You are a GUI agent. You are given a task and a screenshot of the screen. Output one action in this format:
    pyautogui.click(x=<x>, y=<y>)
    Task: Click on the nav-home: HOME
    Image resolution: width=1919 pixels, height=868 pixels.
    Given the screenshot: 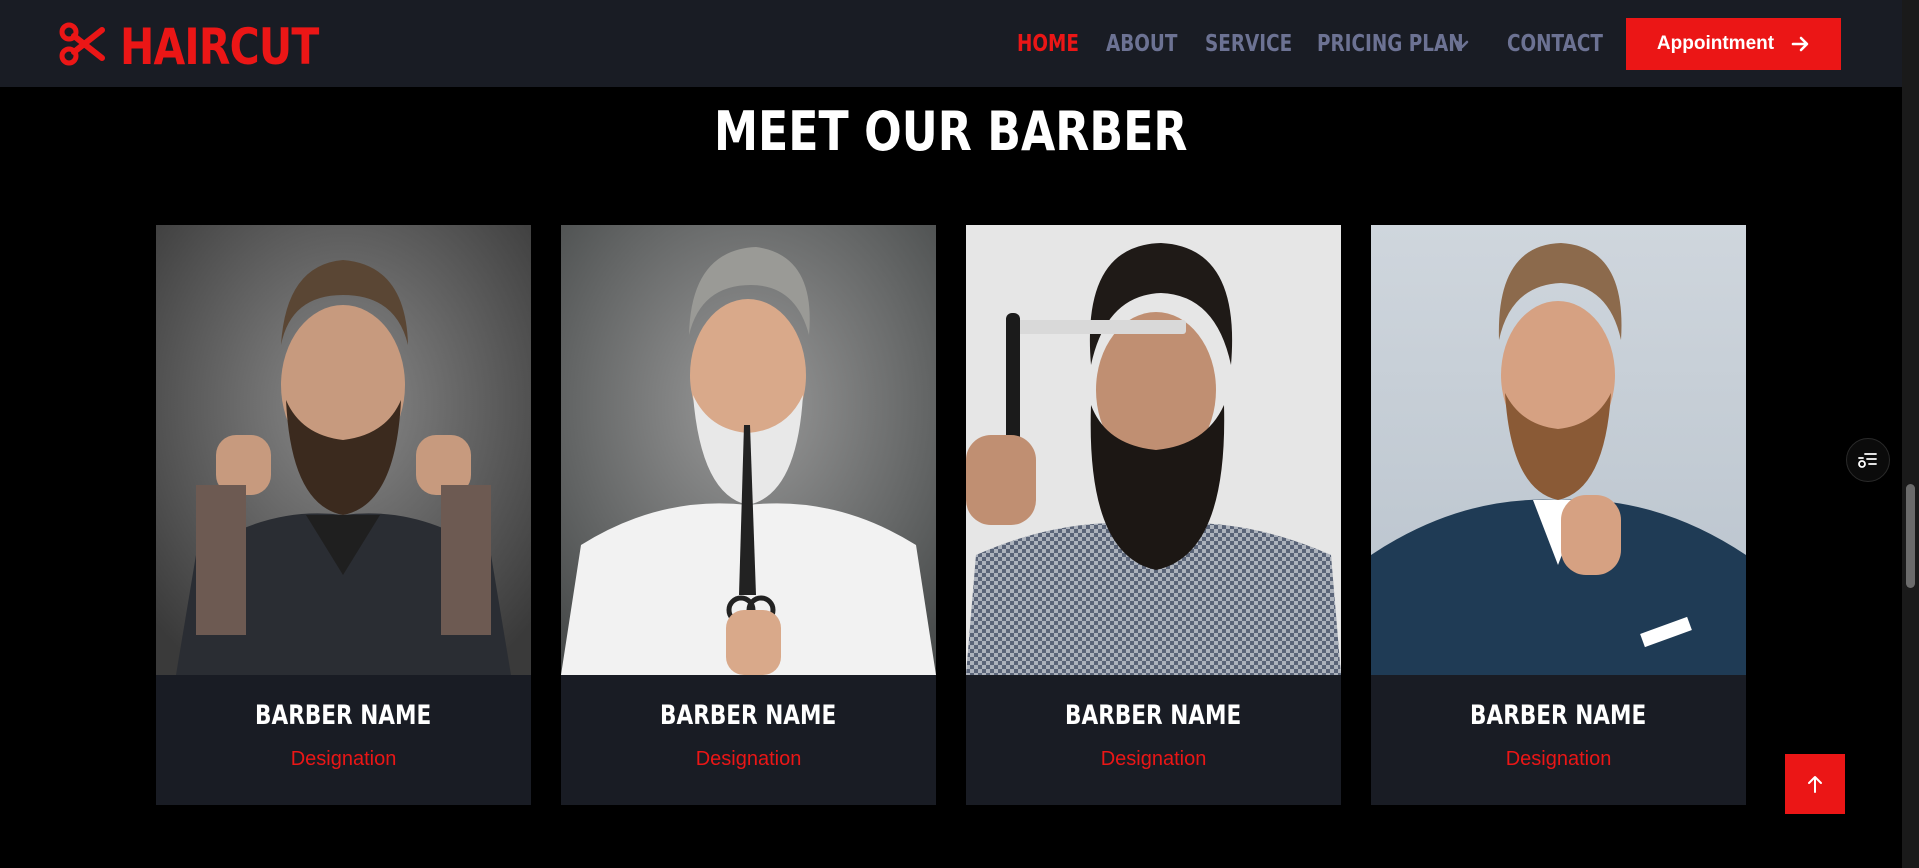 What is the action you would take?
    pyautogui.click(x=1055, y=44)
    